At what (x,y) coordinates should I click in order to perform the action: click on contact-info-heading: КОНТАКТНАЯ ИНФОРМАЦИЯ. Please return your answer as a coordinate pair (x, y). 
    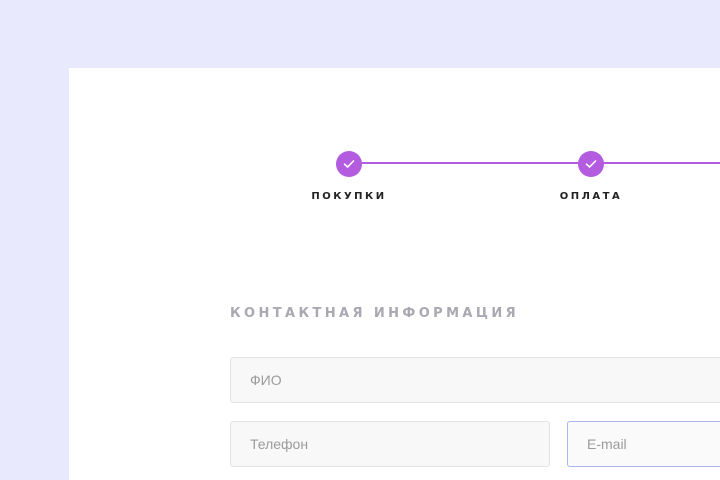
    Looking at the image, I should click on (375, 313).